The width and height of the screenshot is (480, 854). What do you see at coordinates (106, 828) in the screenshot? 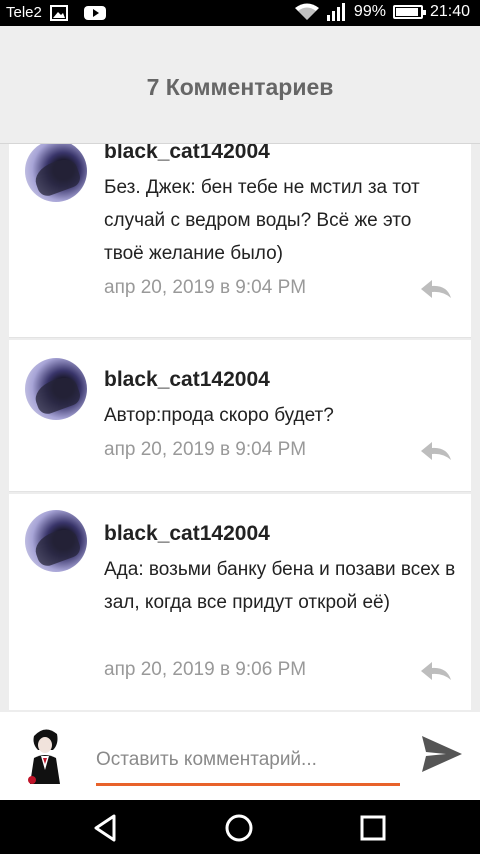
I see `back-icon` at bounding box center [106, 828].